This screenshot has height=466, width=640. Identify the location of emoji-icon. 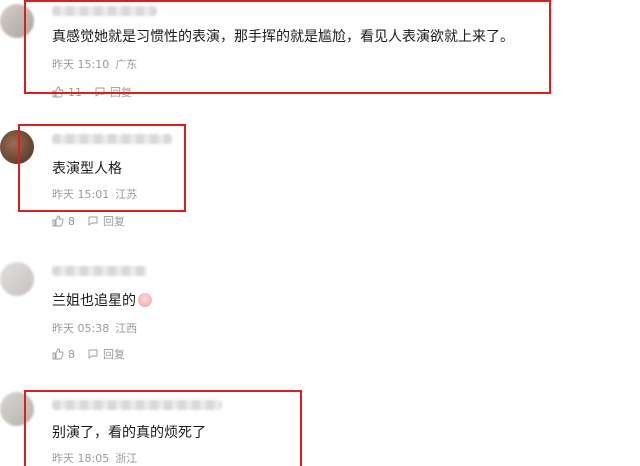
(145, 300).